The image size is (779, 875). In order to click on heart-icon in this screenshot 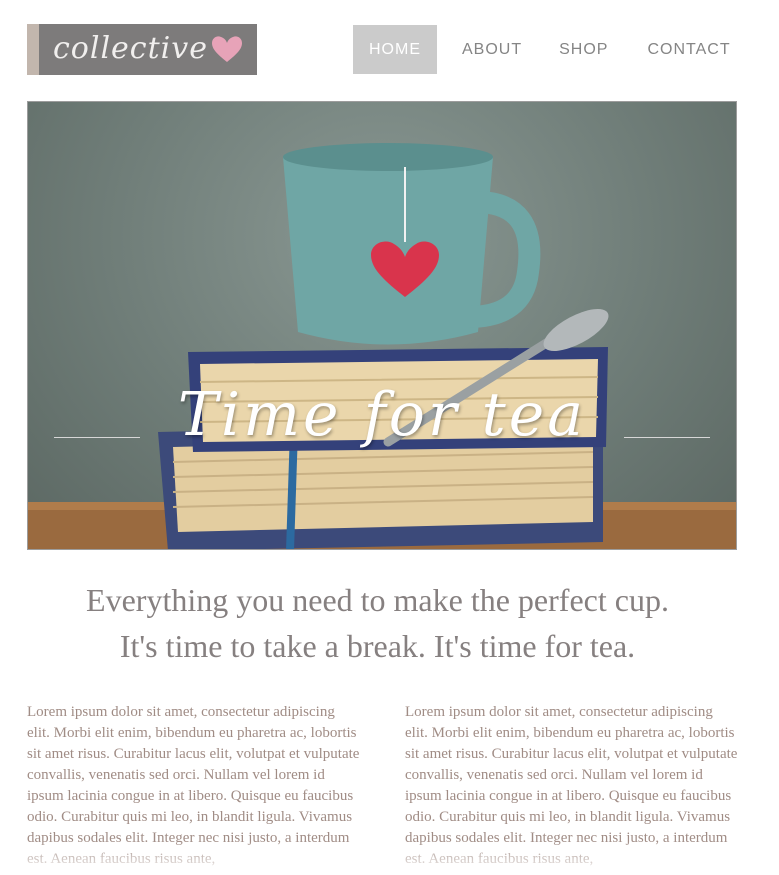, I will do `click(227, 49)`.